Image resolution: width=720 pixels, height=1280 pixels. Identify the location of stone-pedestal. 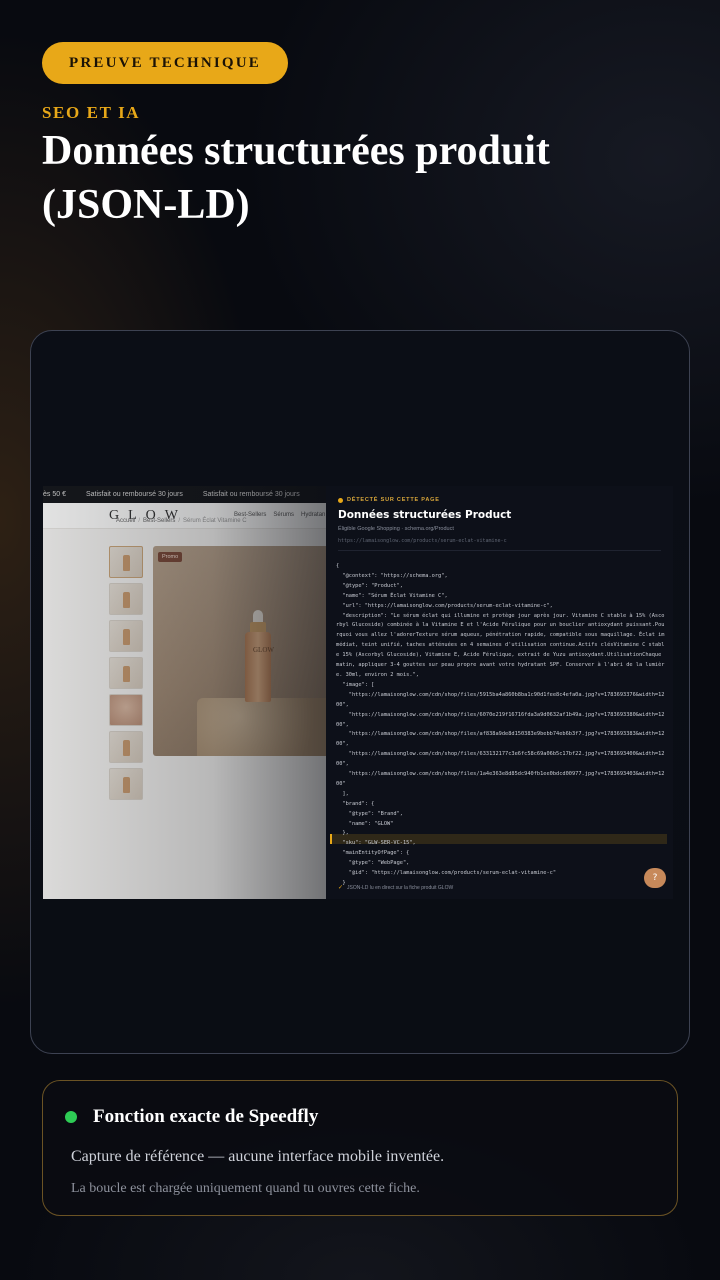
(261, 727).